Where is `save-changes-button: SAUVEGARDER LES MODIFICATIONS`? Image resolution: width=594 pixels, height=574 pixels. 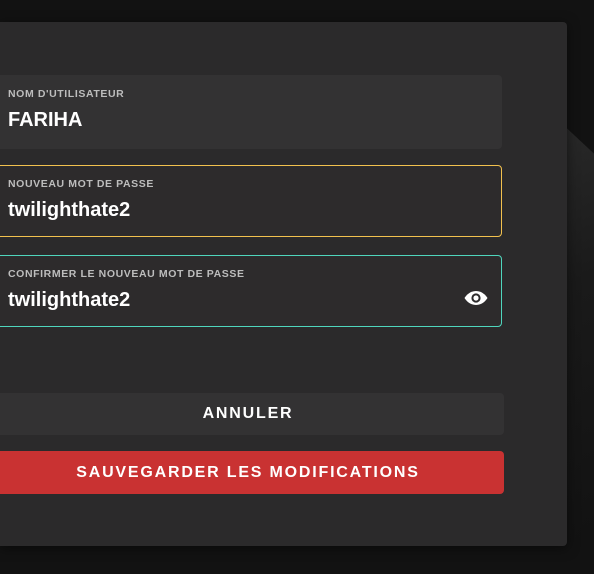 save-changes-button: SAUVEGARDER LES MODIFICATIONS is located at coordinates (252, 472).